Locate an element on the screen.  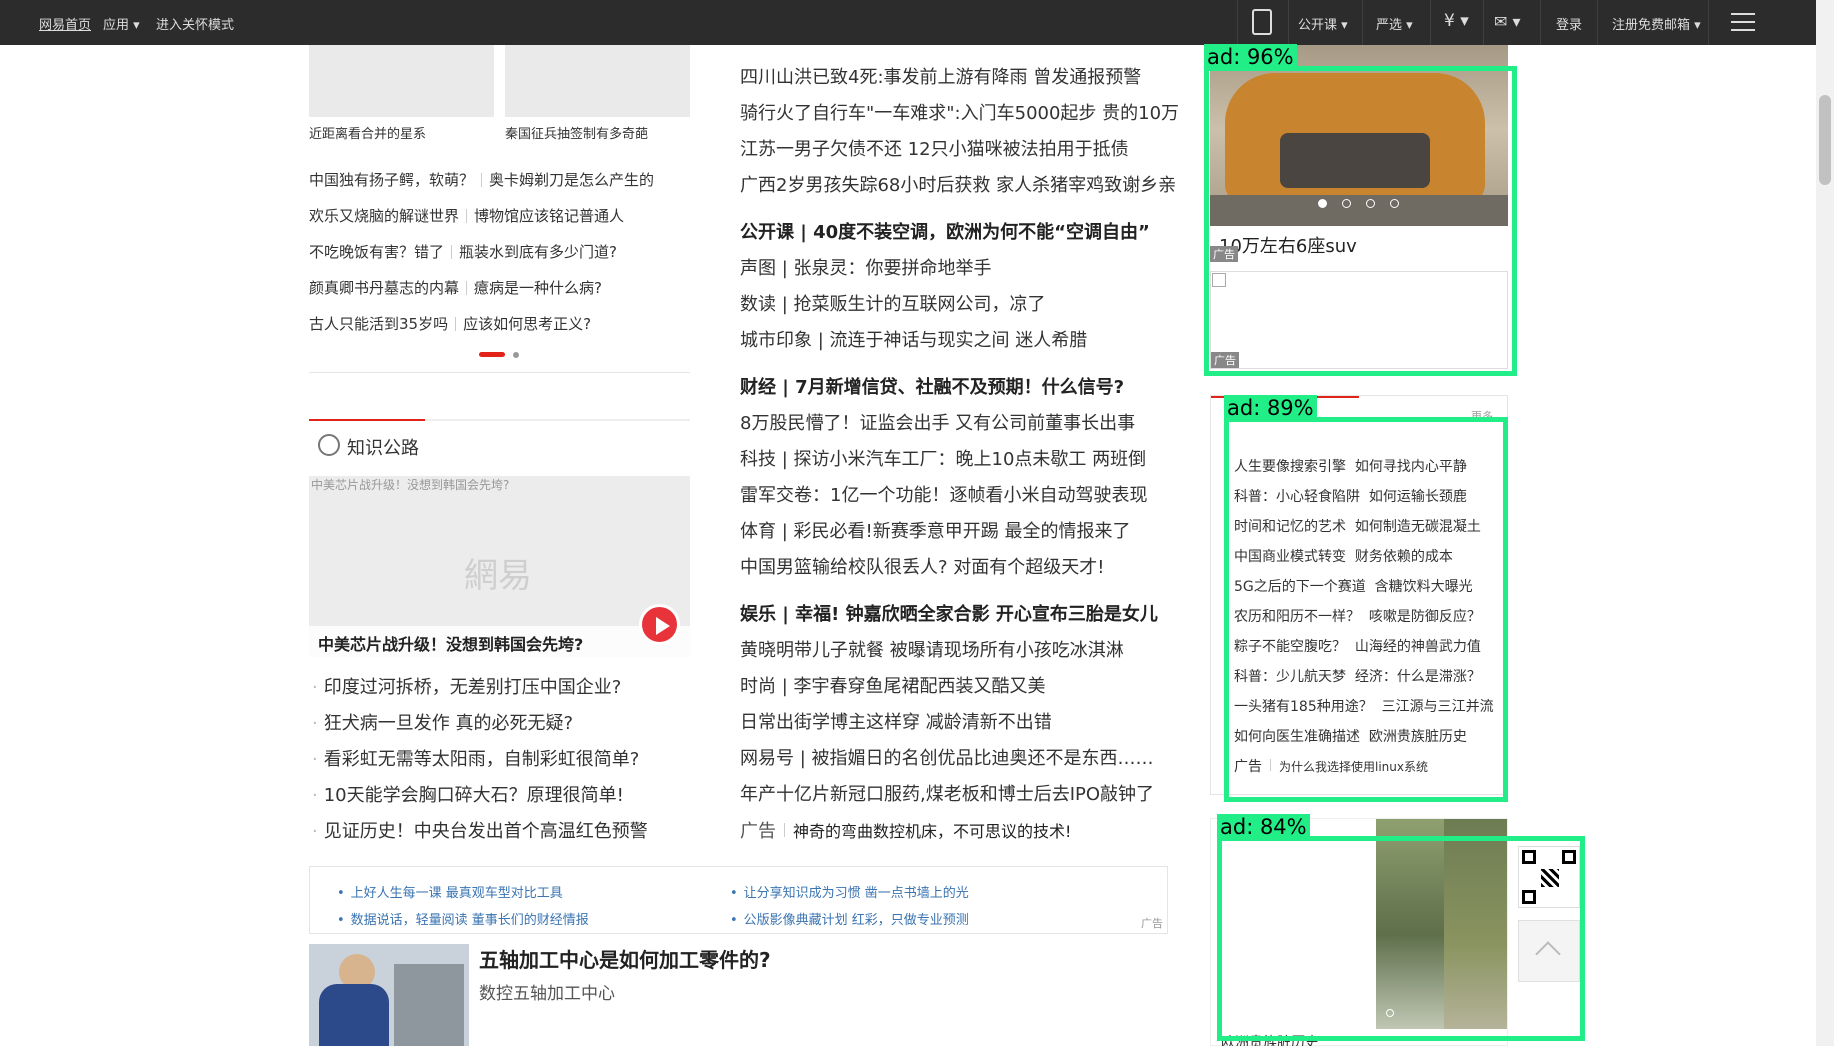
apps-menu: 应用 ▾ is located at coordinates (121, 23).